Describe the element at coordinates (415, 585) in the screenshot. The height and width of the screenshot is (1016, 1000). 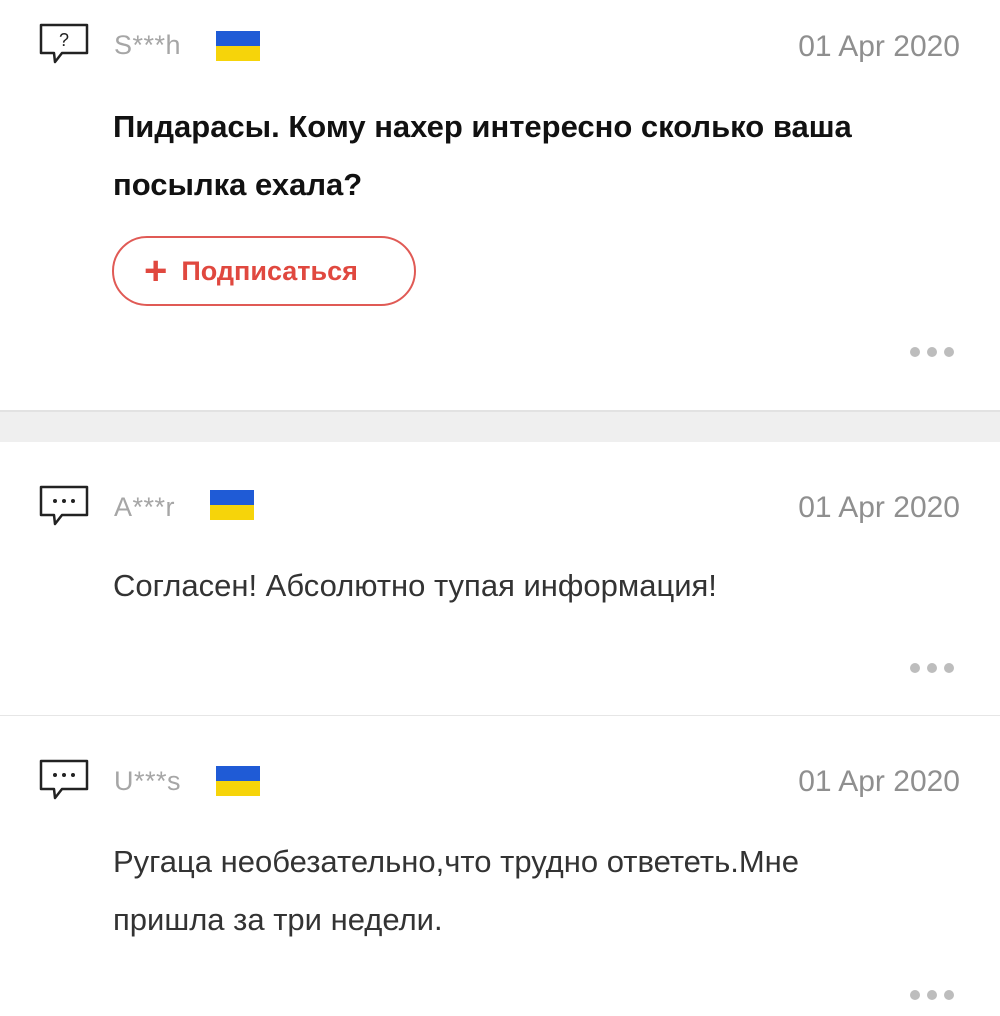
I see `answer-text: Согласен! Абсолютно тупая информация!` at that location.